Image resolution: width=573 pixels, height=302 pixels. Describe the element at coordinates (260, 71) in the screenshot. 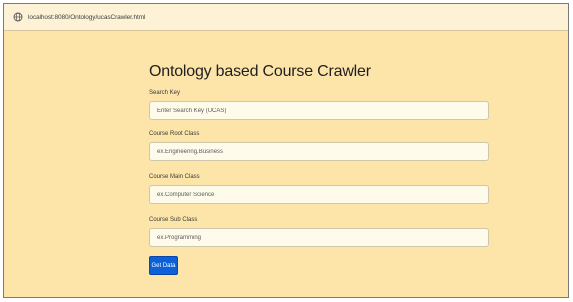

I see `page-title: Ontology based Course Crawler` at that location.